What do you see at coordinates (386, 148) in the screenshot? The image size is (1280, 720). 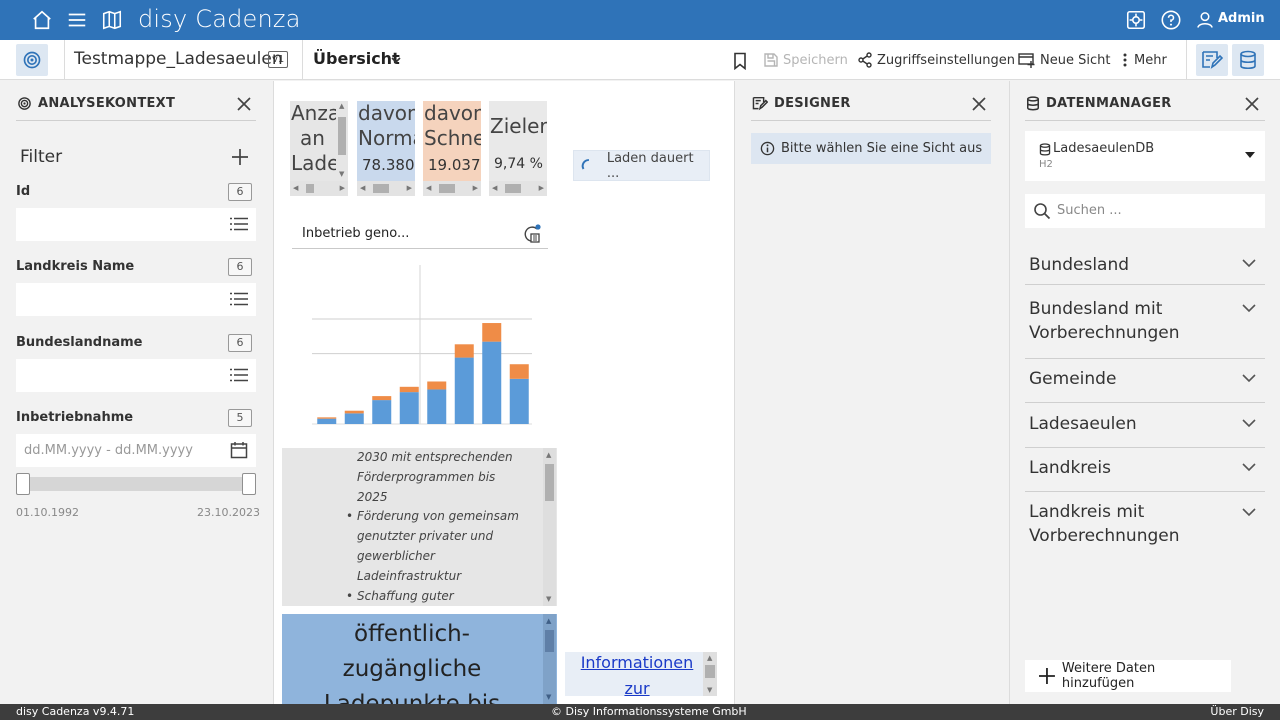 I see `kpi-tile-normal: davonNorma 78.380 ◀ ▶` at bounding box center [386, 148].